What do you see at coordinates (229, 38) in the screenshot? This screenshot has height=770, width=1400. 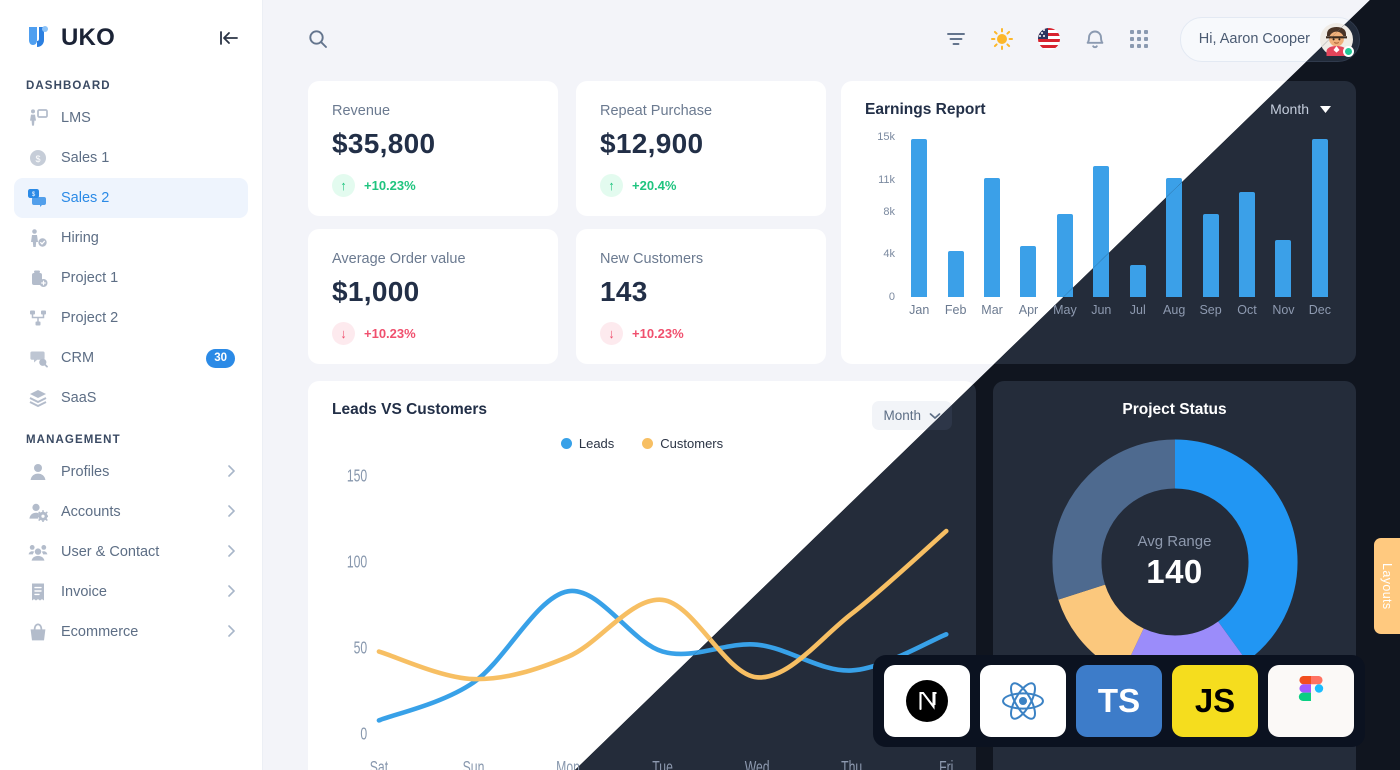 I see `collapse-sidebar-icon` at bounding box center [229, 38].